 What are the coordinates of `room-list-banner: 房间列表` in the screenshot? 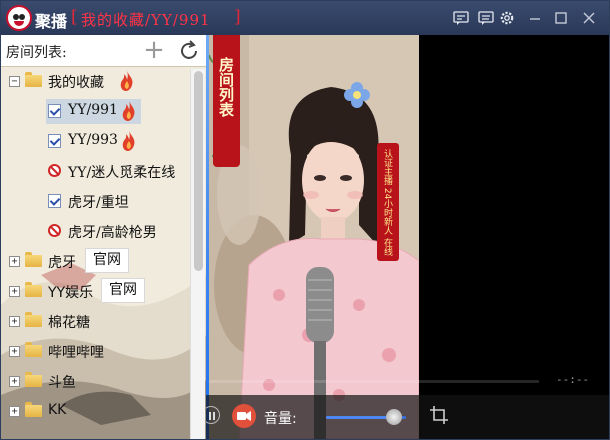 It's located at (226, 101).